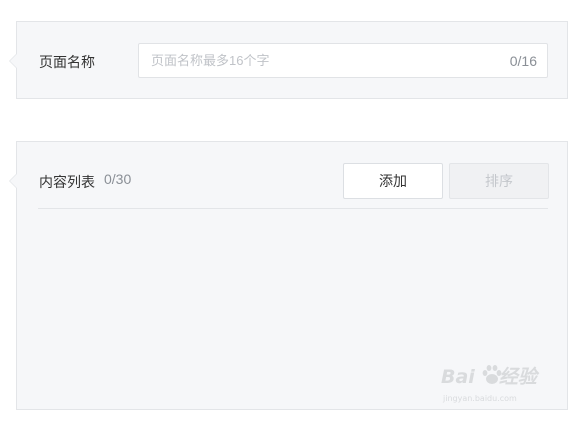  I want to click on page-name-label: 页面名称, so click(67, 62).